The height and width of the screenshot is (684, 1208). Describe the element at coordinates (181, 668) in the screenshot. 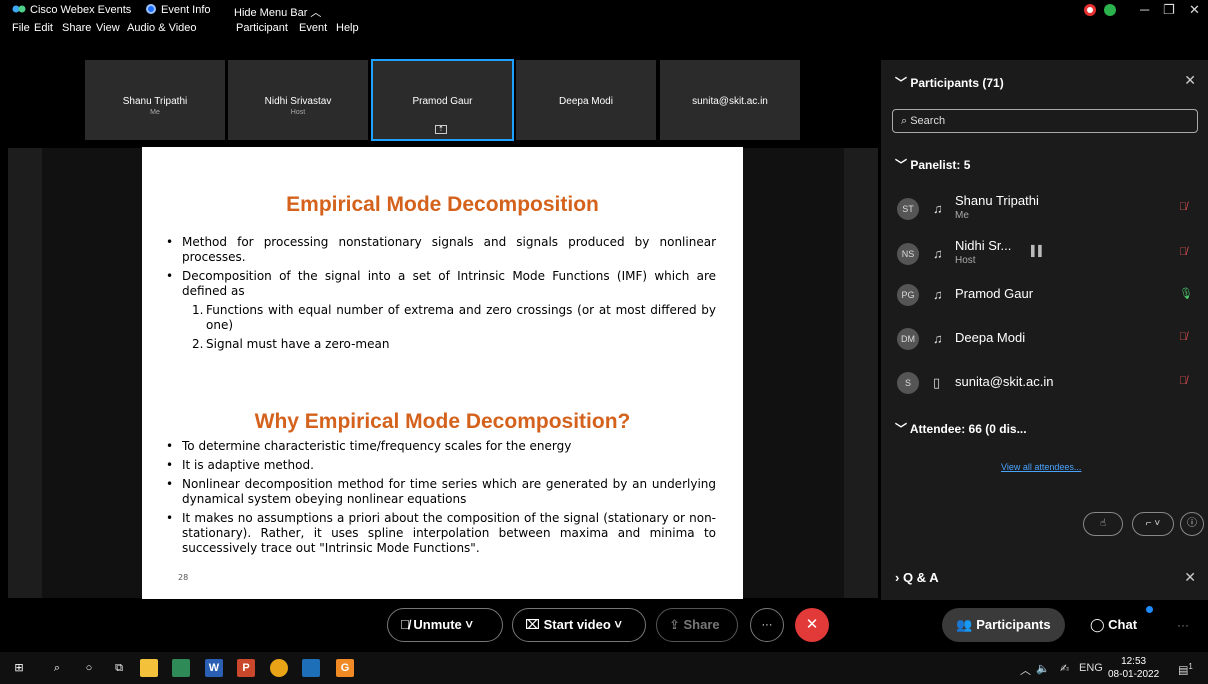

I see `photos-icon` at that location.